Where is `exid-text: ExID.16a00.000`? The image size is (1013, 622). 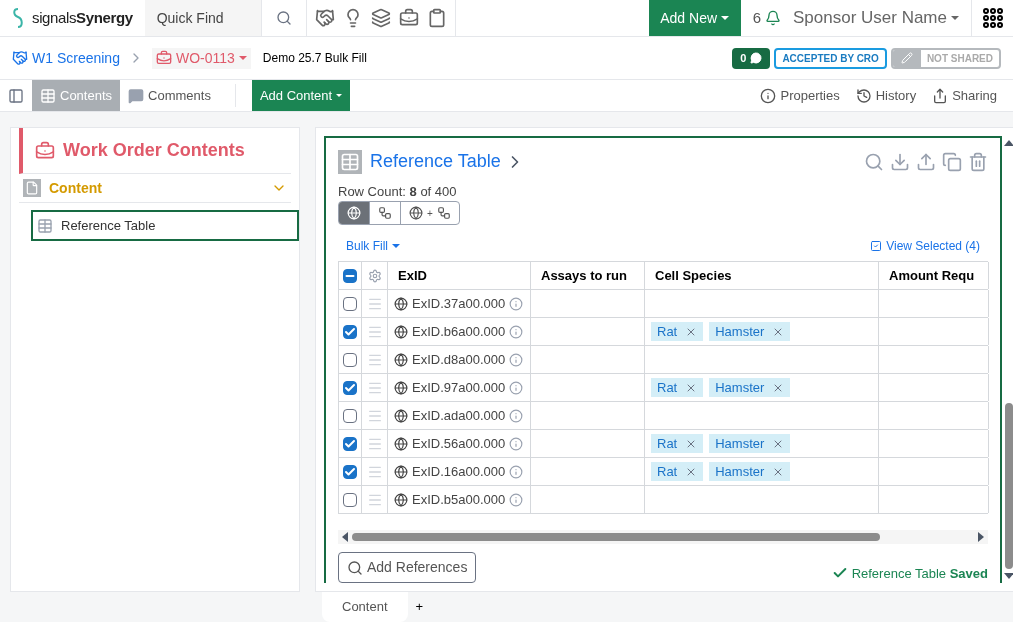 exid-text: ExID.16a00.000 is located at coordinates (459, 471).